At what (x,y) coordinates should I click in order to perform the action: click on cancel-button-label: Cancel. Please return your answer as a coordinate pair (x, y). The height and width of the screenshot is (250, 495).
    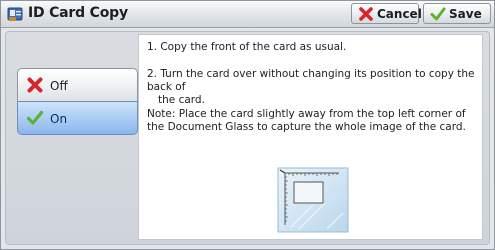
    Looking at the image, I should click on (399, 14).